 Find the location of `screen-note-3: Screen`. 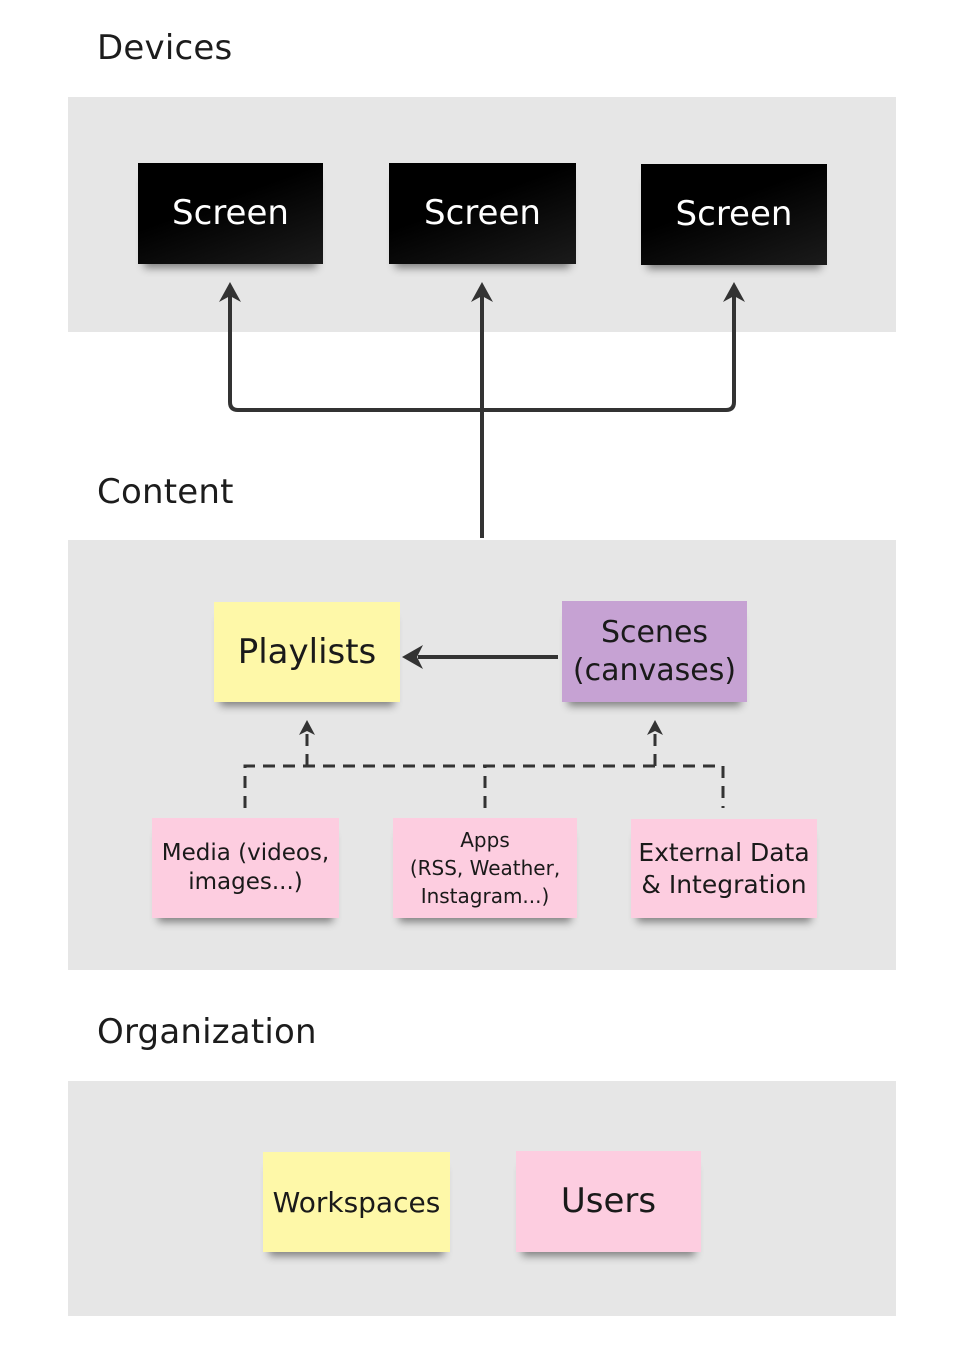

screen-note-3: Screen is located at coordinates (734, 214).